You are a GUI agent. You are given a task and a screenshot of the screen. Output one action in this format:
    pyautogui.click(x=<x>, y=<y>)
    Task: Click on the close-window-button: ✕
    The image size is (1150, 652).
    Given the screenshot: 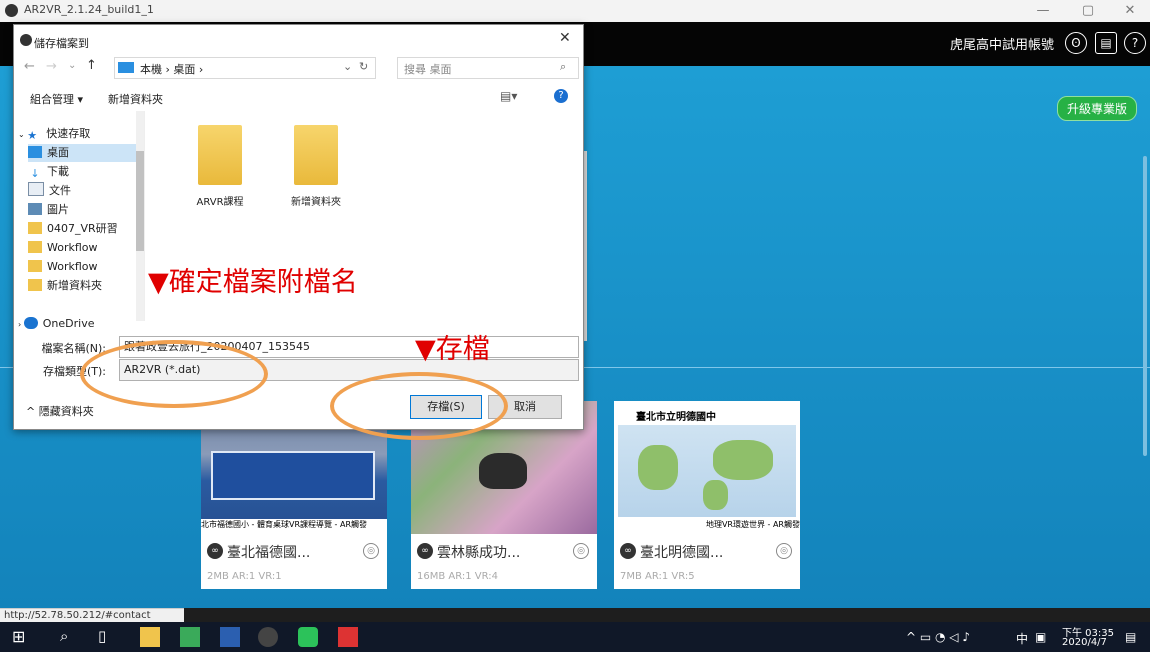 What is the action you would take?
    pyautogui.click(x=1130, y=11)
    